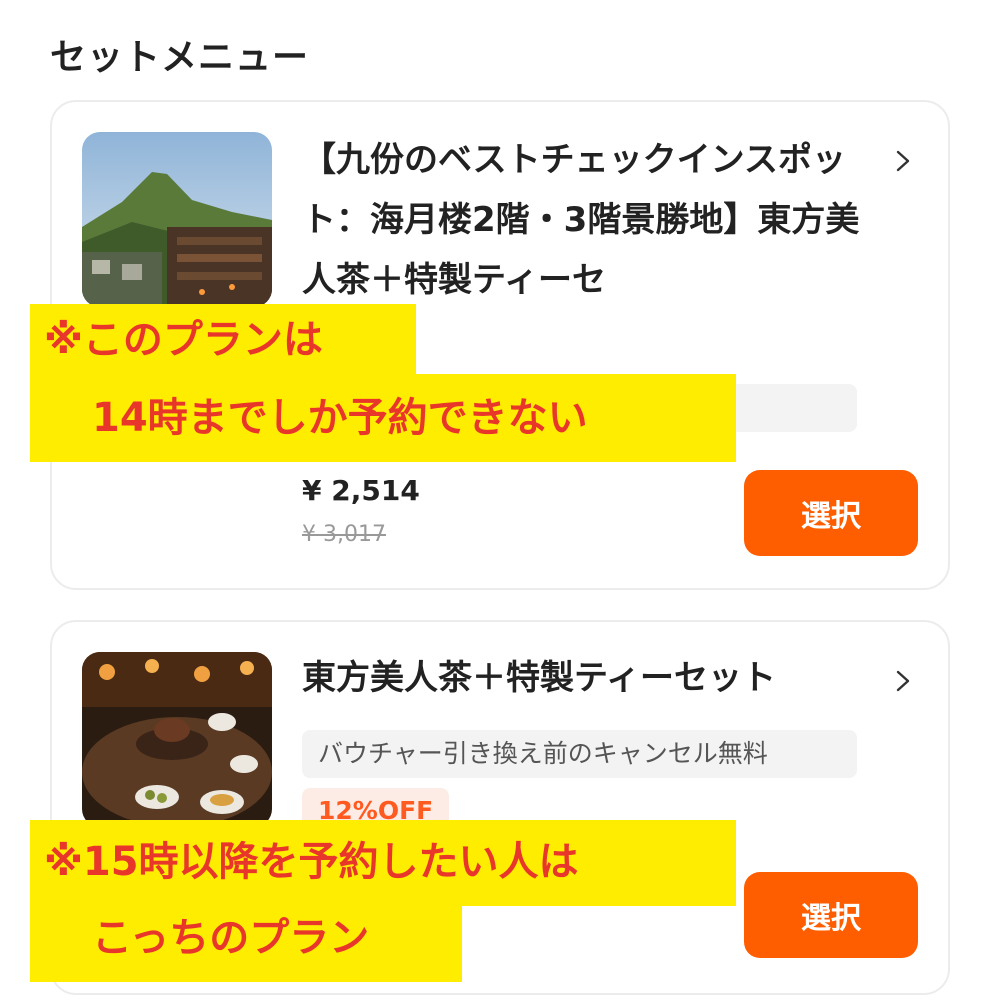 Image resolution: width=1000 pixels, height=1000 pixels. I want to click on annotation-note-1-line-2: 14時までしか予約できない, so click(383, 418).